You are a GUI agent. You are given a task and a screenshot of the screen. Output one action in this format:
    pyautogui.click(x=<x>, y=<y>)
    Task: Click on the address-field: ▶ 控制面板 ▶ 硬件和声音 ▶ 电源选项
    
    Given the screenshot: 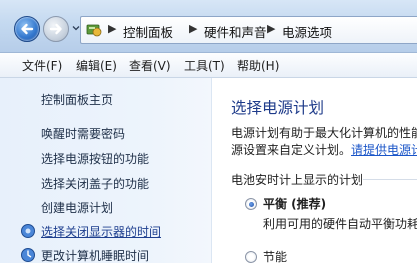 What is the action you would take?
    pyautogui.click(x=248, y=30)
    